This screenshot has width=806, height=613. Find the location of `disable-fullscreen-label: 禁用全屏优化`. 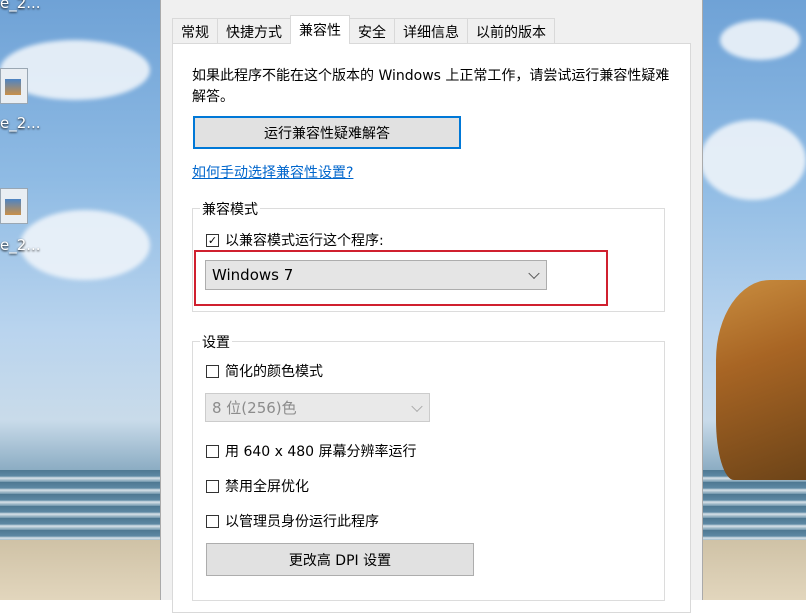

disable-fullscreen-label: 禁用全屏优化 is located at coordinates (267, 486).